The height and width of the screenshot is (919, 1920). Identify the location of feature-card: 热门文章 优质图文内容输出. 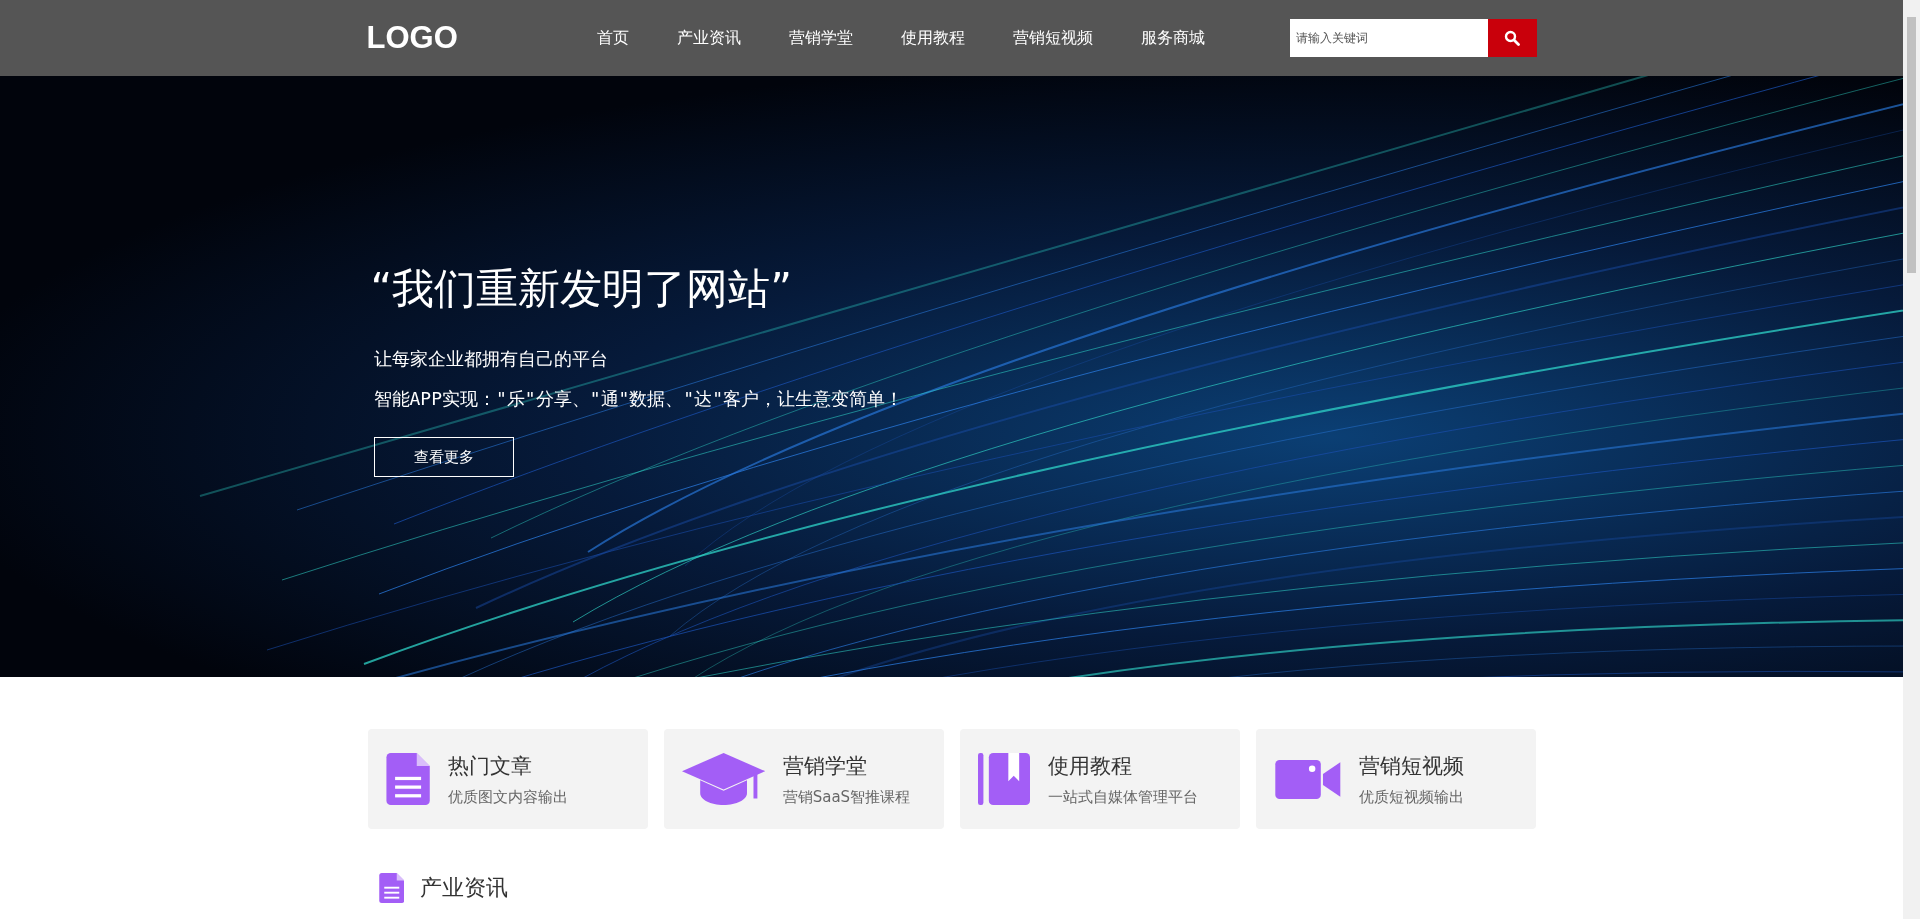
(507, 779).